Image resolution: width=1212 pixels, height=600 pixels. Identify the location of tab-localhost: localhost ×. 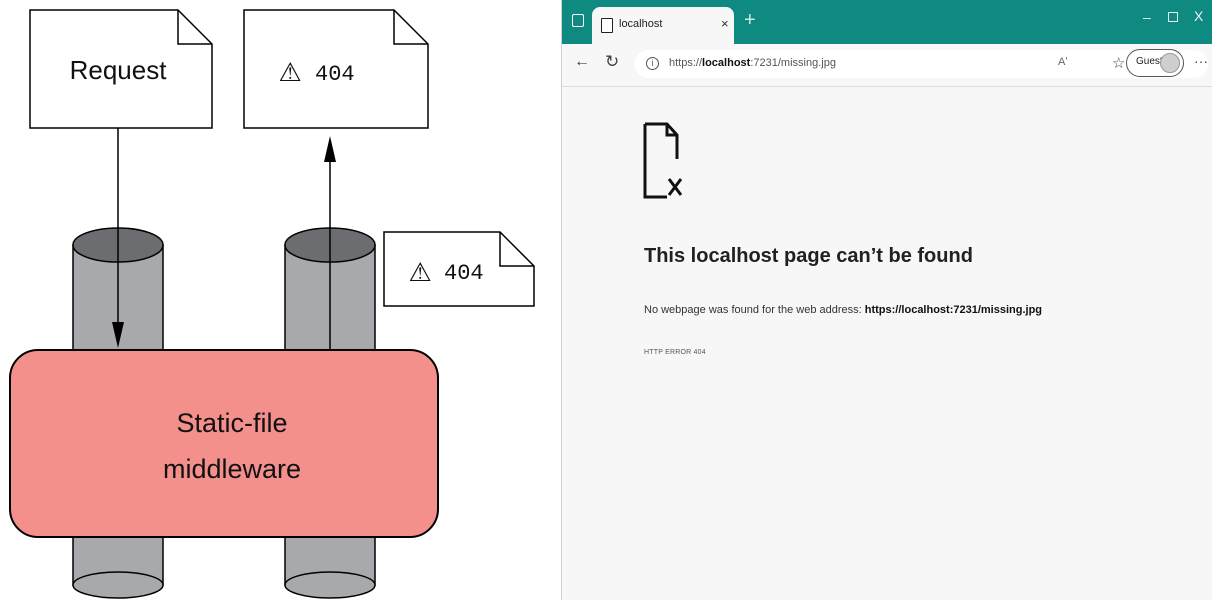
(663, 25).